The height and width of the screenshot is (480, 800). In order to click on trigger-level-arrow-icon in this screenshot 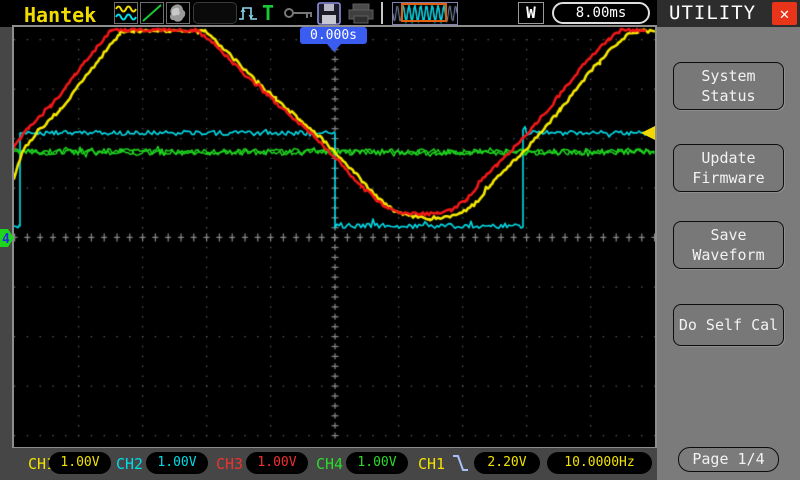, I will do `click(648, 133)`.